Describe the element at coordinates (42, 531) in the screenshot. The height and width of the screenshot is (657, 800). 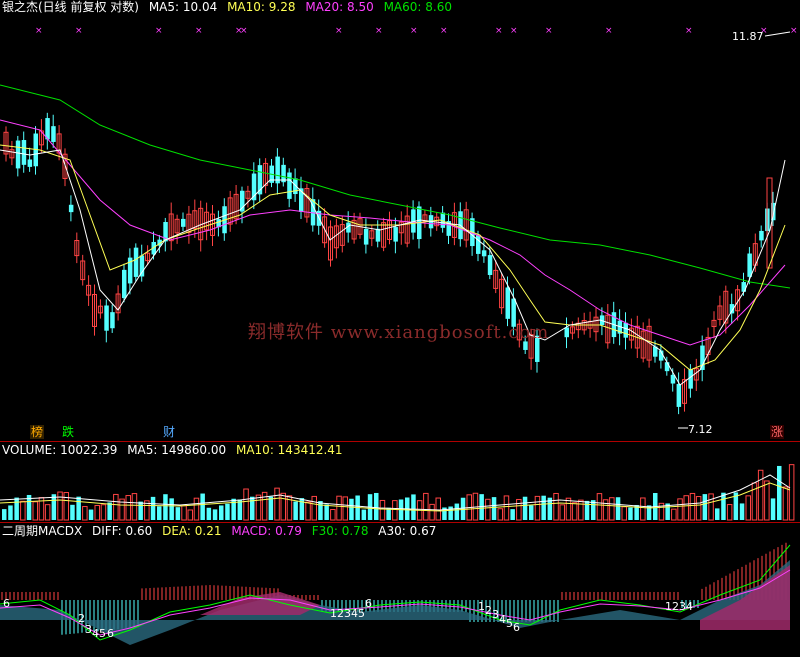
I see `macd-name: 二周期MACDX` at that location.